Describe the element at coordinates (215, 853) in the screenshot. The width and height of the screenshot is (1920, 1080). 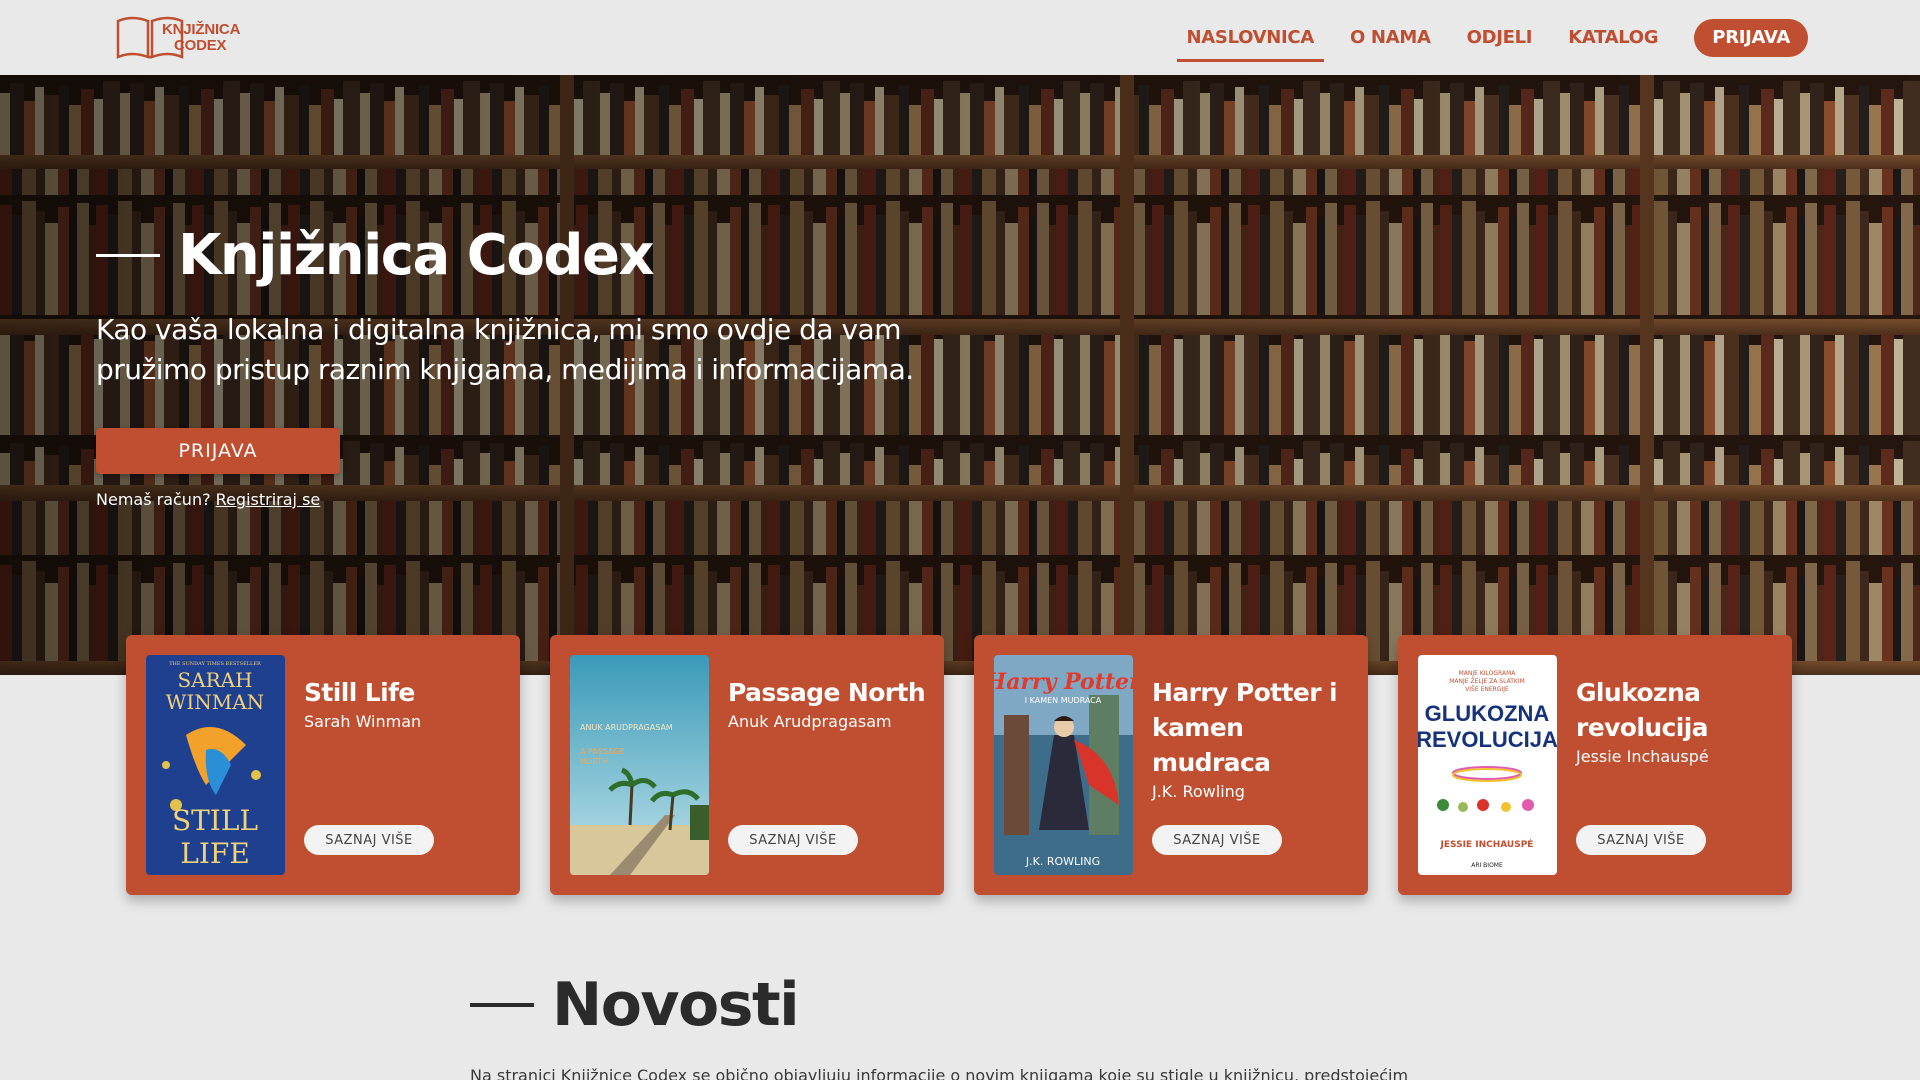
I see `cover-title-line2: LIFE` at that location.